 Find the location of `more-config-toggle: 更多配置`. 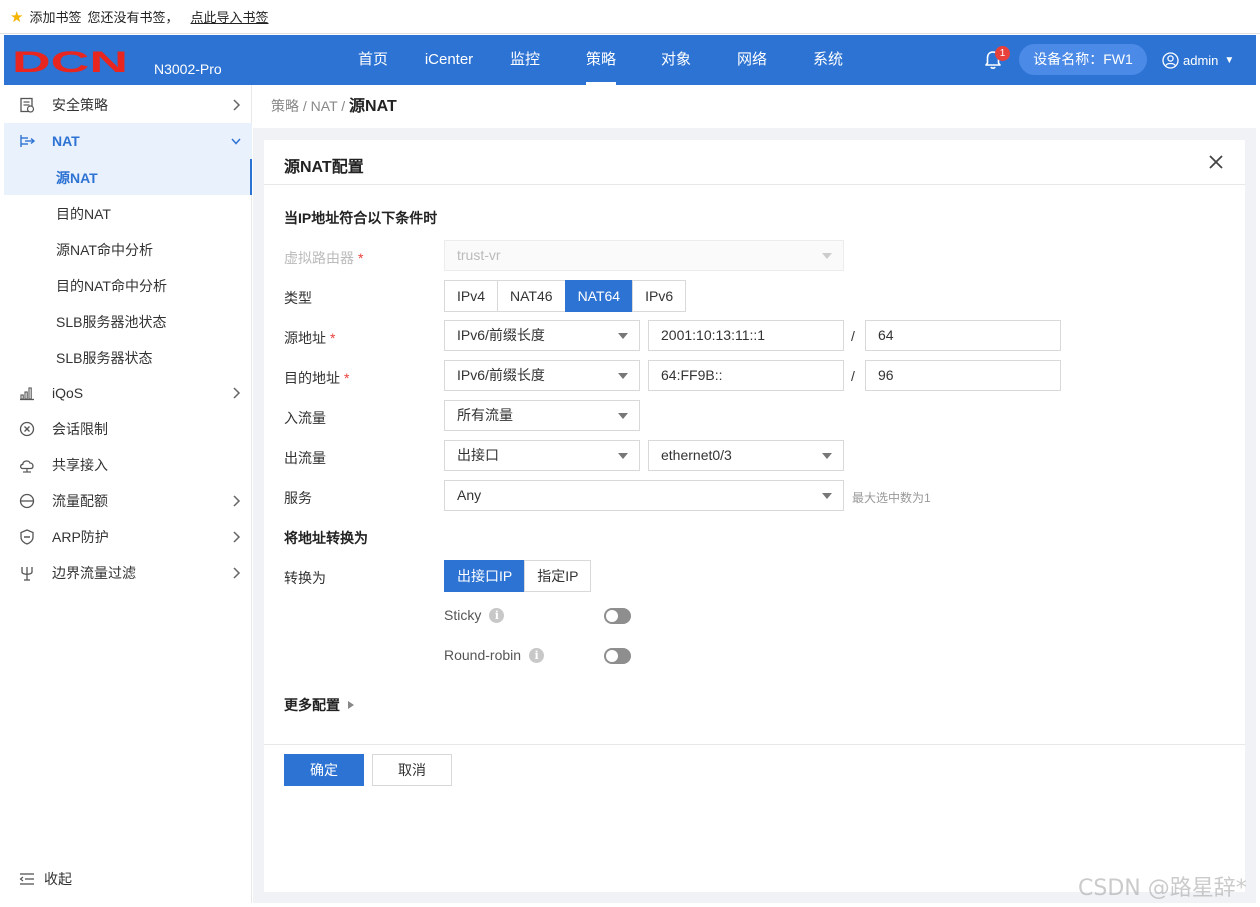

more-config-toggle: 更多配置 is located at coordinates (319, 705).